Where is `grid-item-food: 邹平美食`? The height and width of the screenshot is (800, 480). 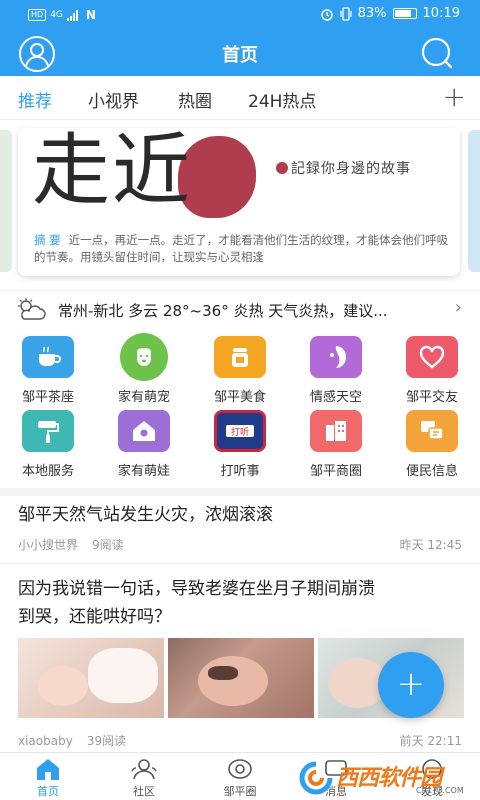 grid-item-food: 邹平美食 is located at coordinates (240, 370).